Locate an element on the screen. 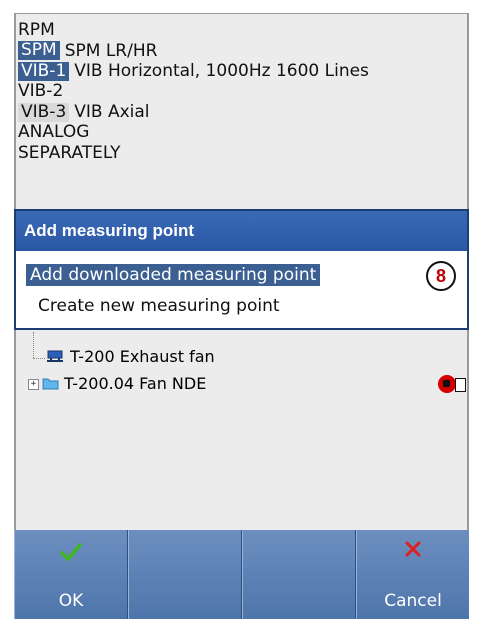 The image size is (478, 619). create-new-point-option: Create new measuring point is located at coordinates (159, 306).